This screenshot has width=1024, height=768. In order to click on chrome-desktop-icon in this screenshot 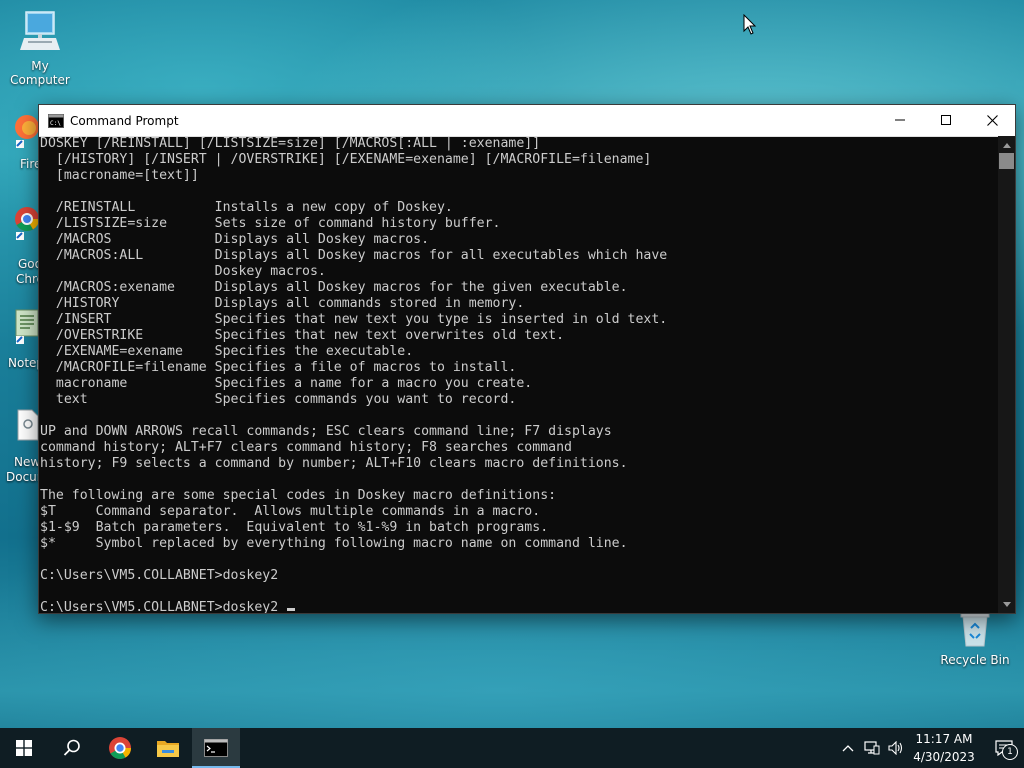, I will do `click(27, 225)`.